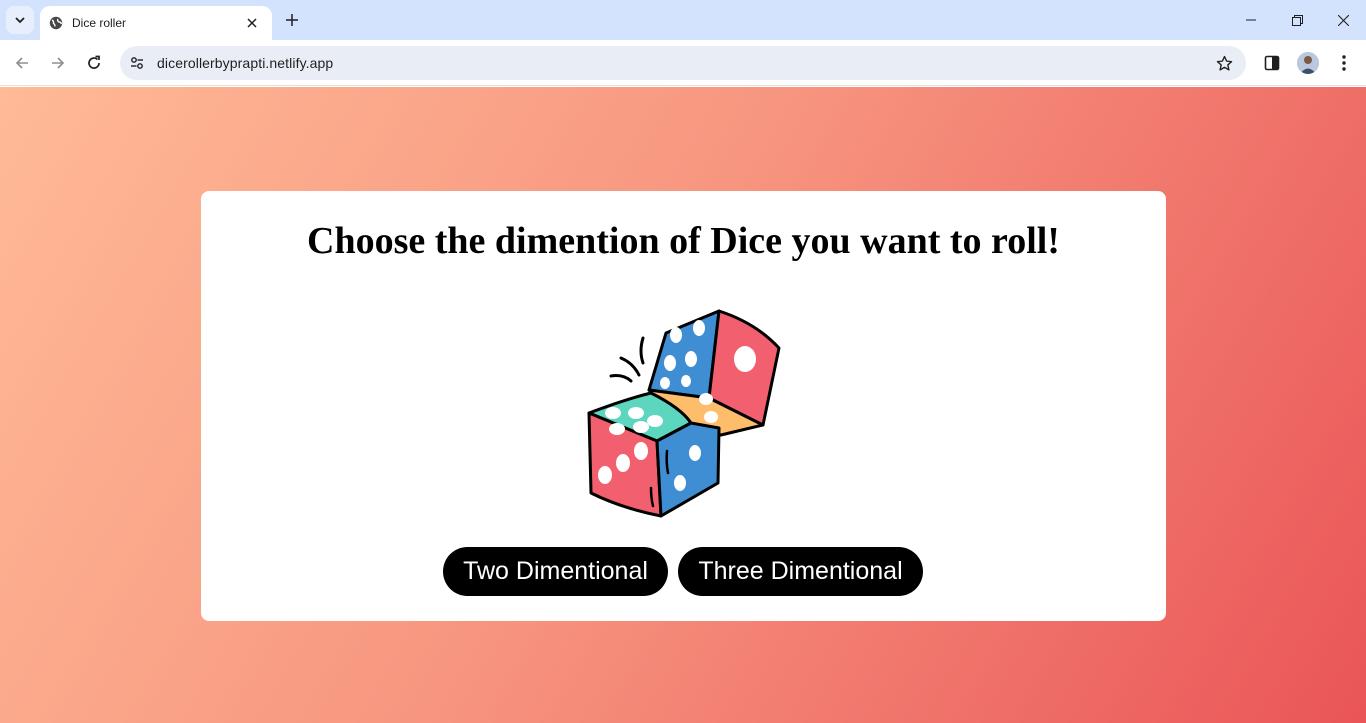 The image size is (1366, 723). What do you see at coordinates (684, 413) in the screenshot?
I see `dice-illustration-icon` at bounding box center [684, 413].